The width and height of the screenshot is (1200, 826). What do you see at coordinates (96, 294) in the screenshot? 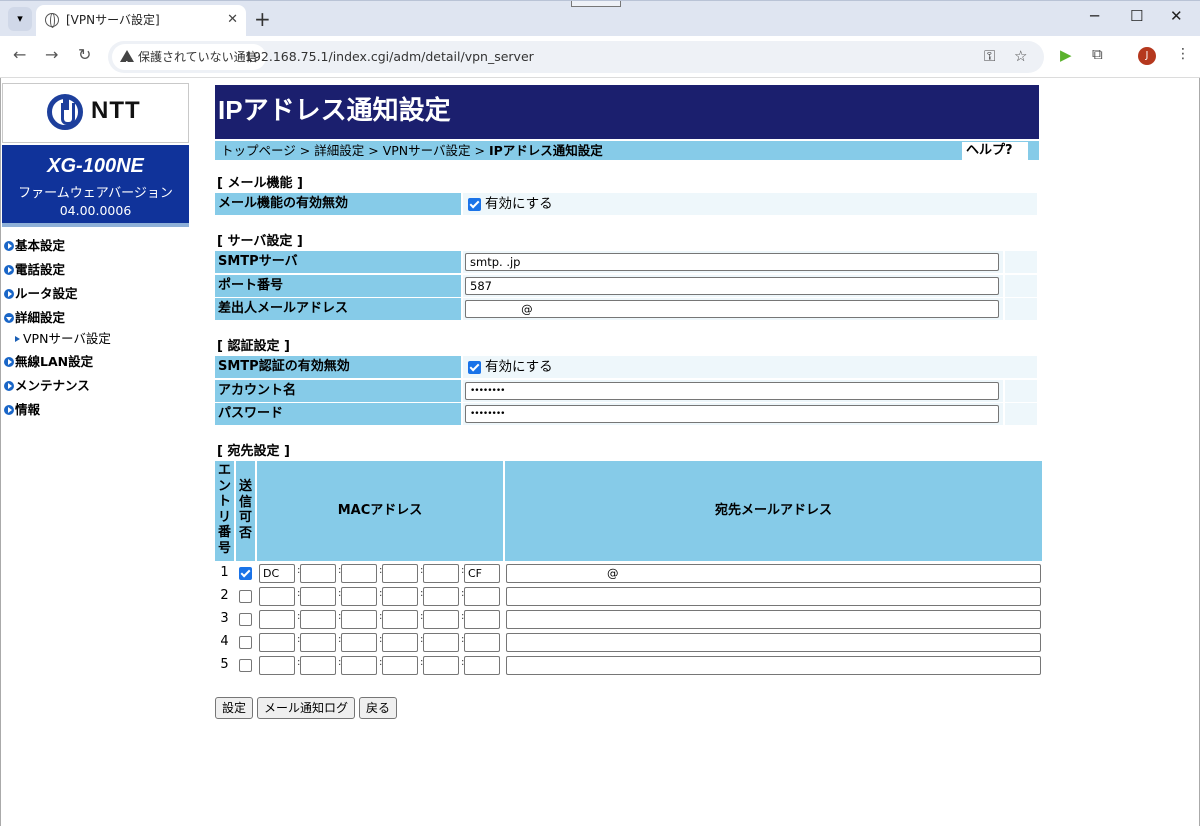
I see `sidebar-item-router: ルータ設定` at bounding box center [96, 294].